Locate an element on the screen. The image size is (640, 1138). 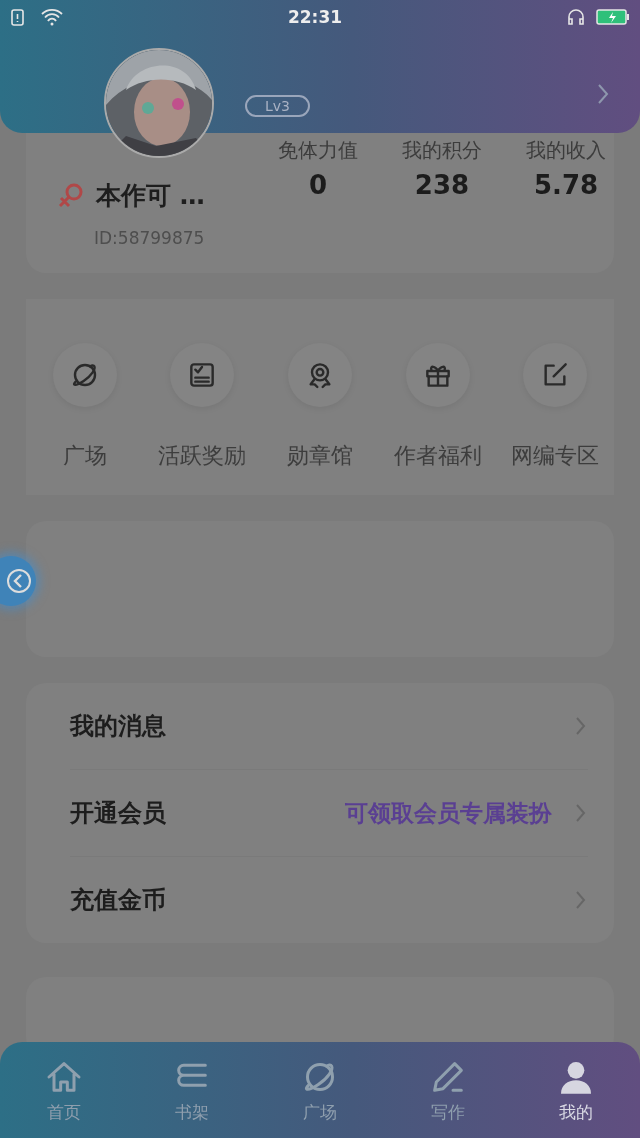
battery-icon is located at coordinates (613, 17).